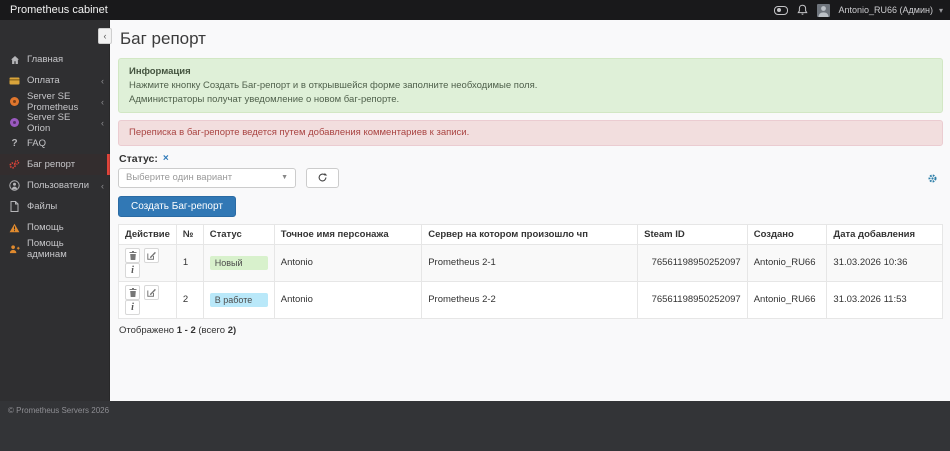 The image size is (950, 451). Describe the element at coordinates (189, 262) in the screenshot. I see `cell-number: 1` at that location.